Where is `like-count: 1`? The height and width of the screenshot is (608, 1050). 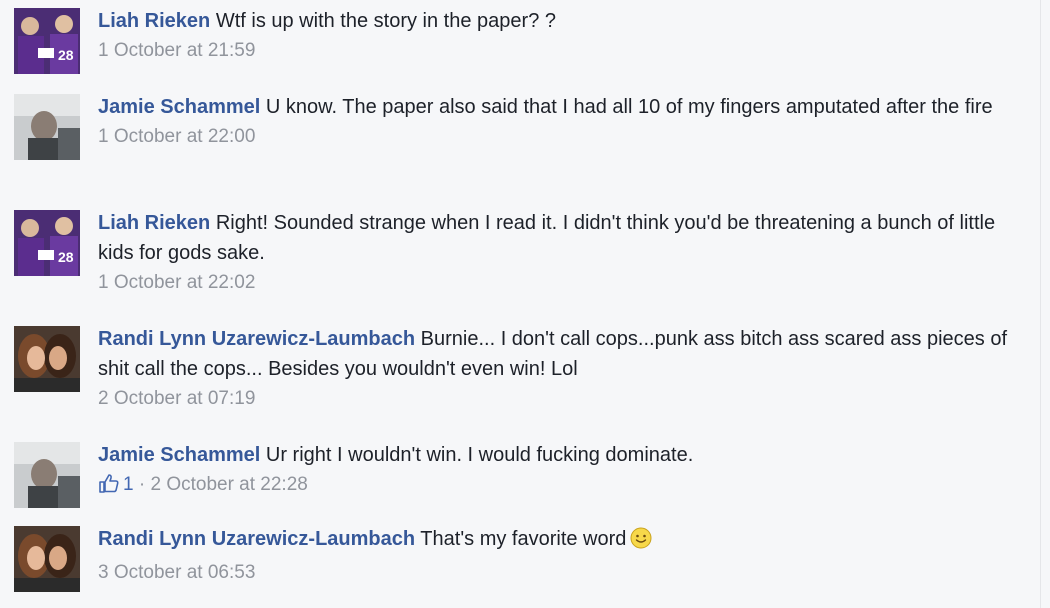
like-count: 1 is located at coordinates (128, 484).